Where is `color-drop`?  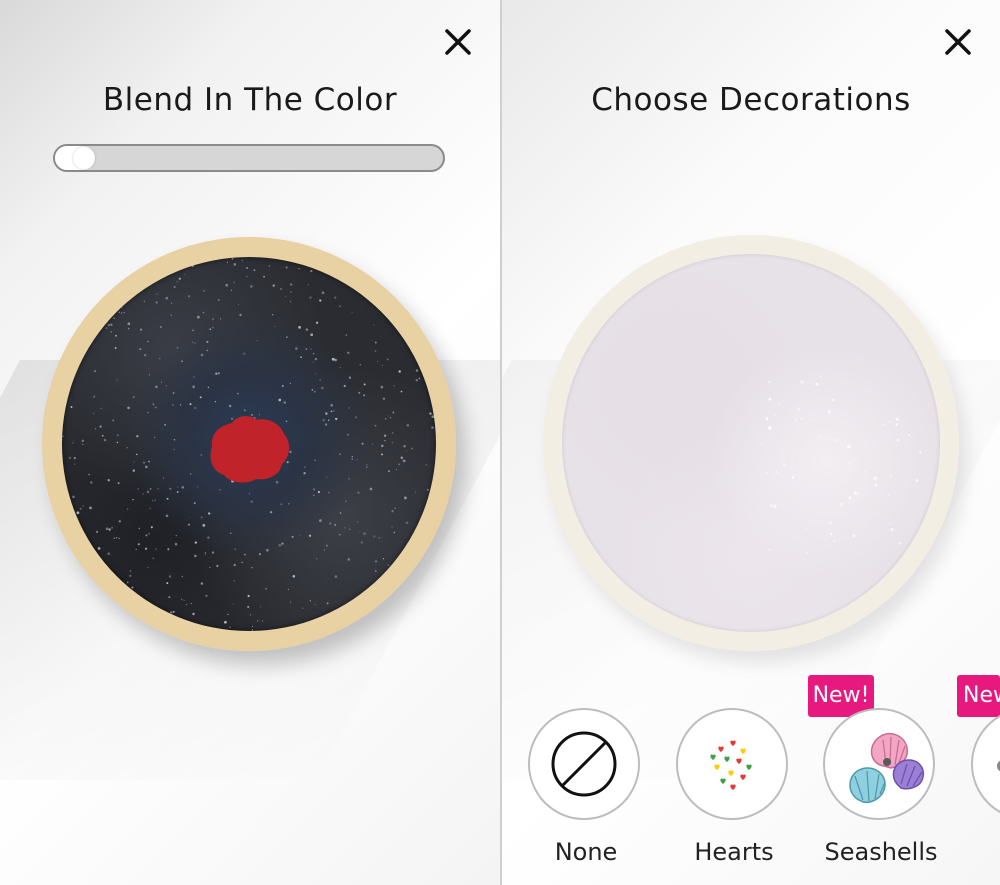 color-drop is located at coordinates (250, 449).